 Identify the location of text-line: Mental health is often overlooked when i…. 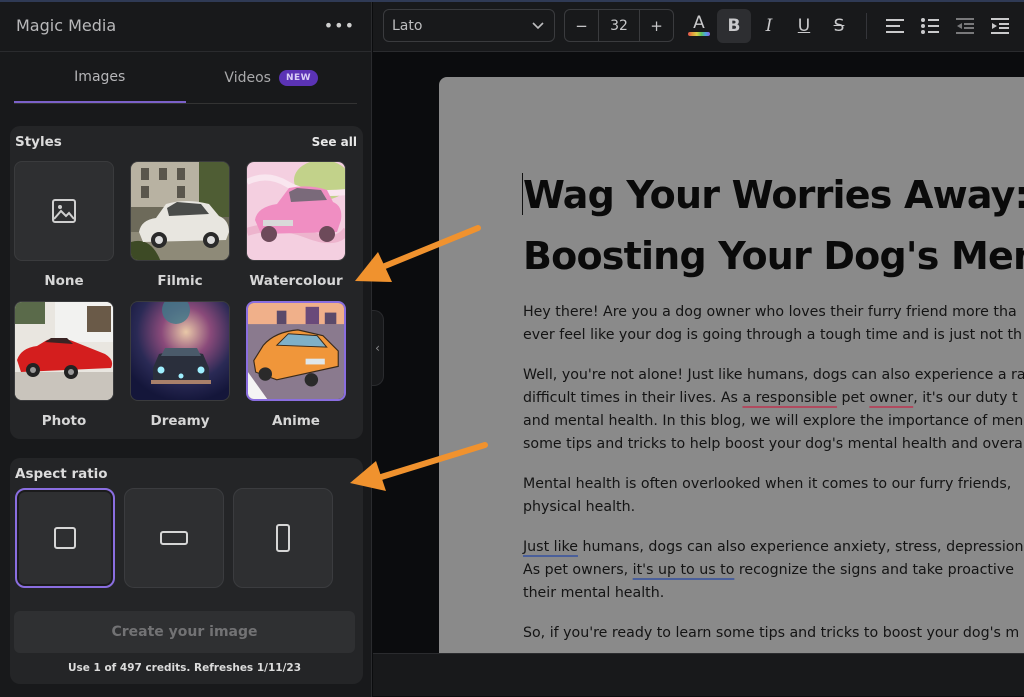
(767, 484).